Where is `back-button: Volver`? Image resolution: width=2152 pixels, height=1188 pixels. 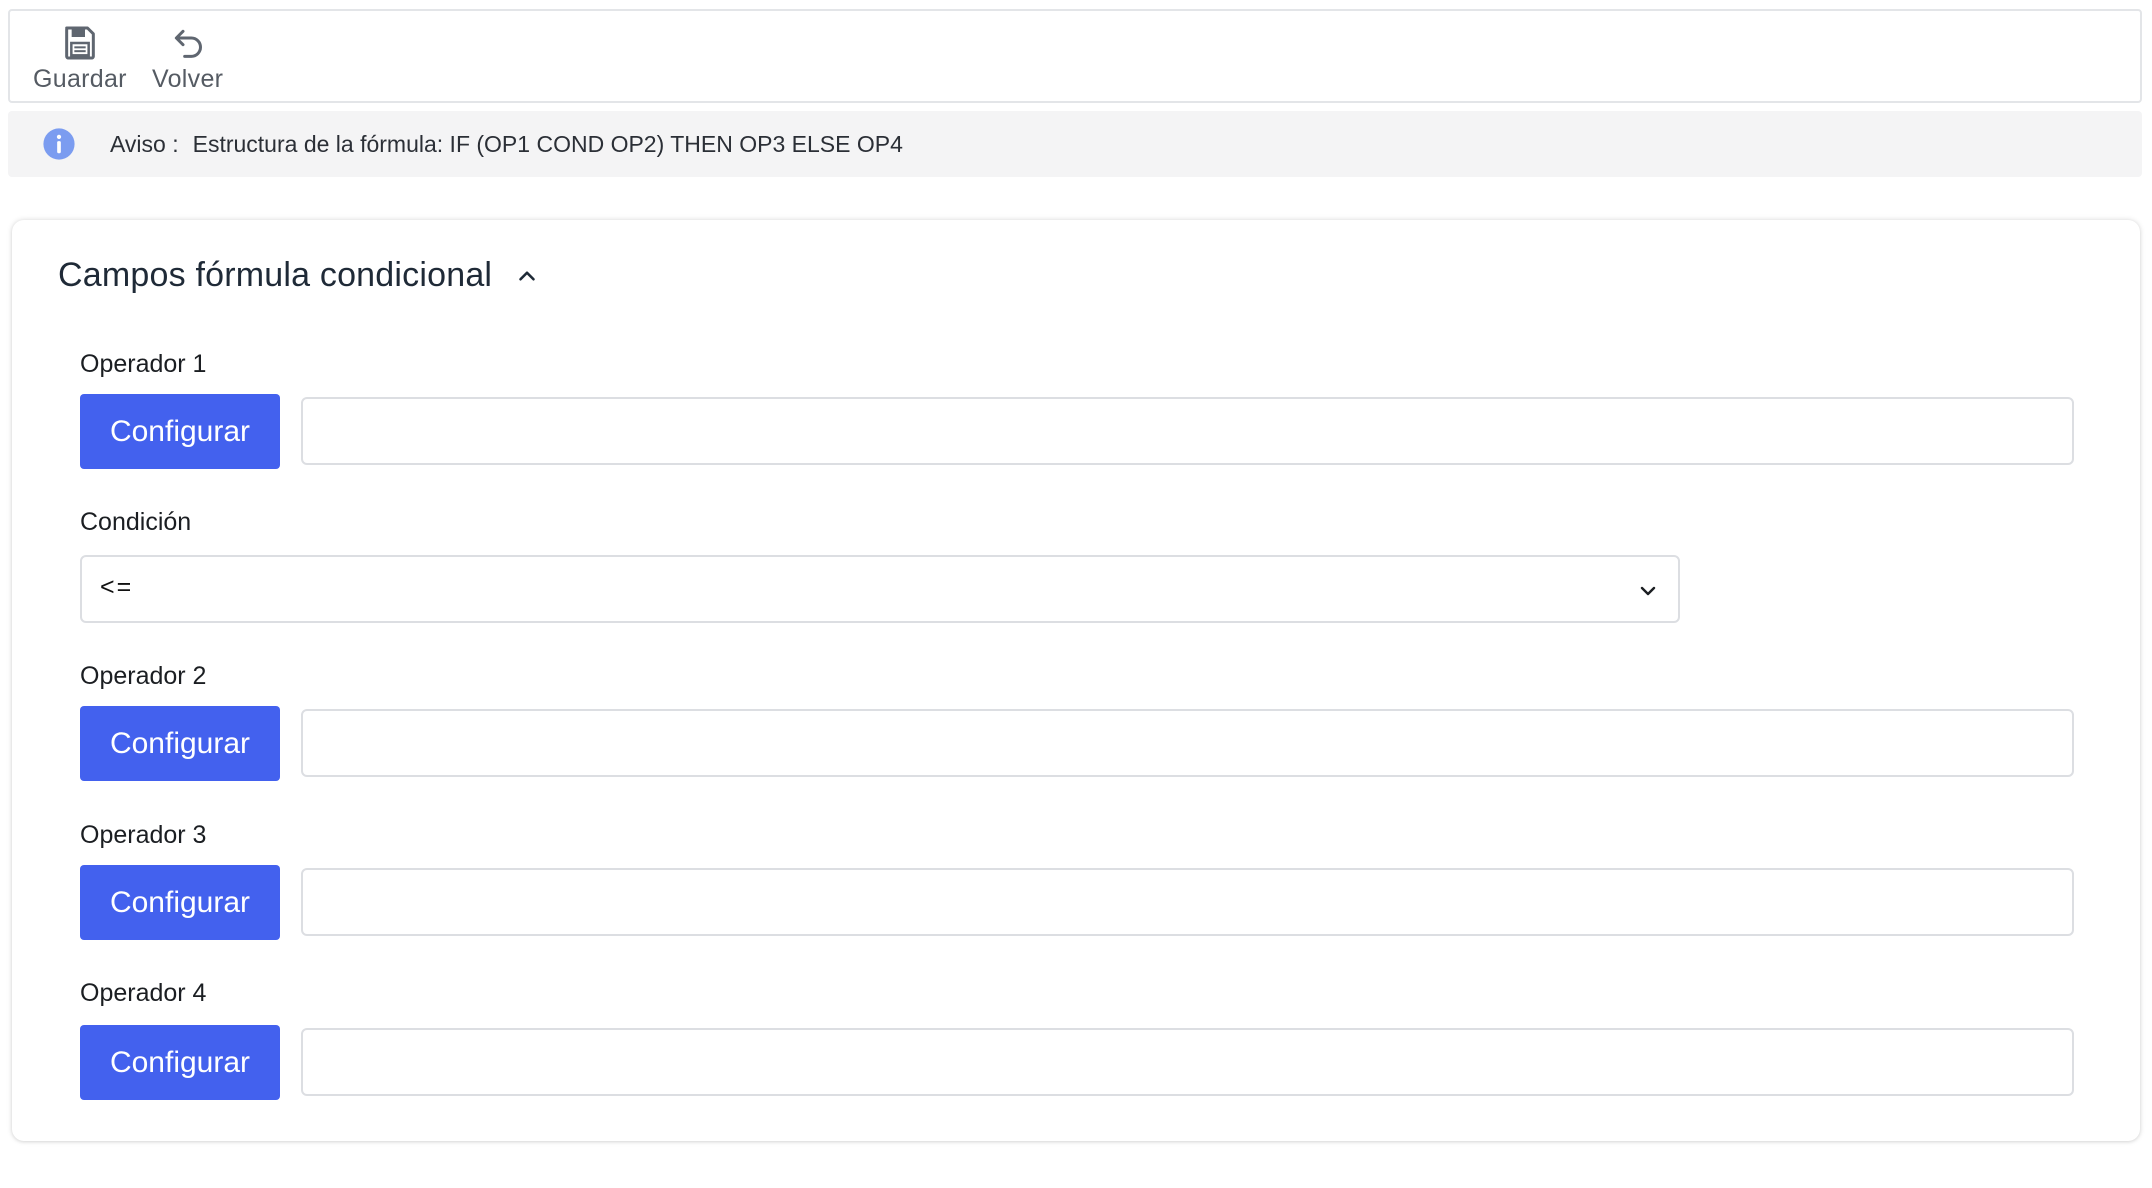
back-button: Volver is located at coordinates (187, 58).